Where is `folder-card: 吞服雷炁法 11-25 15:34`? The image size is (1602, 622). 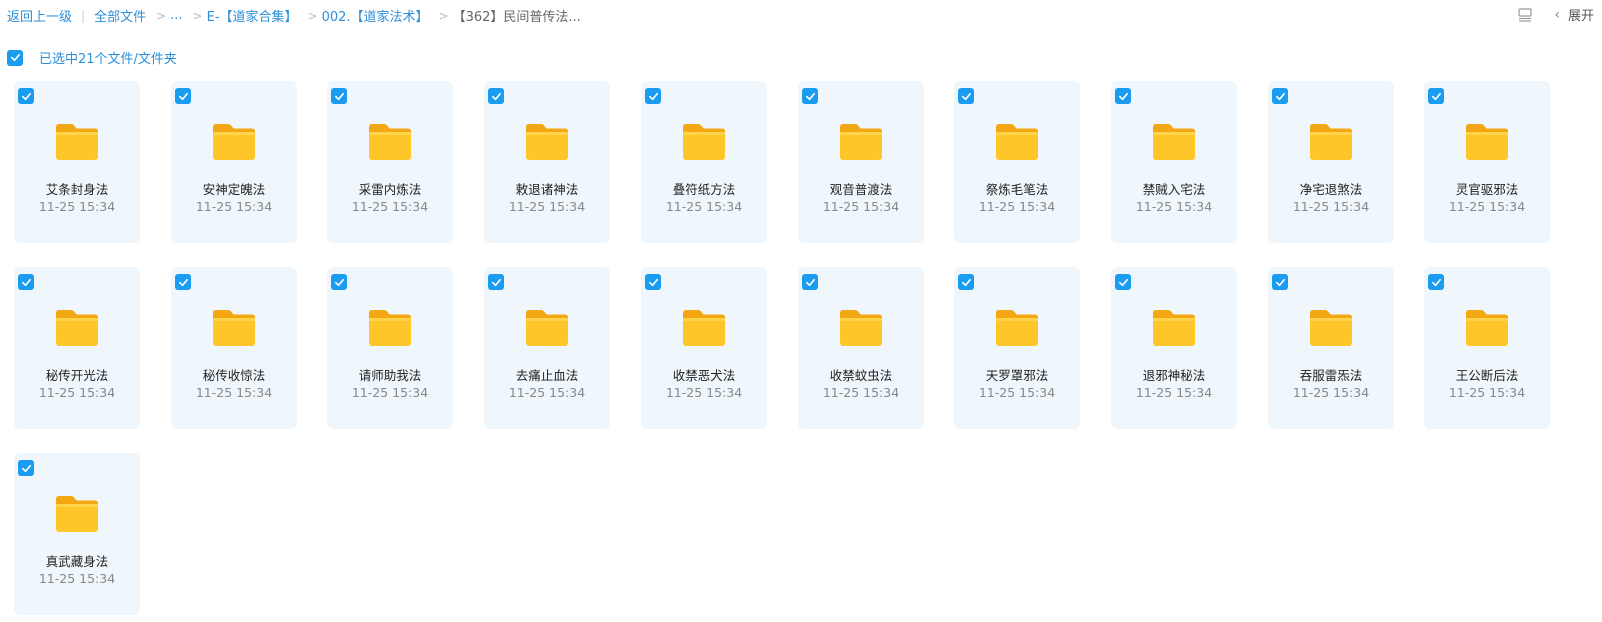
folder-card: 吞服雷炁法 11-25 15:34 is located at coordinates (1331, 348).